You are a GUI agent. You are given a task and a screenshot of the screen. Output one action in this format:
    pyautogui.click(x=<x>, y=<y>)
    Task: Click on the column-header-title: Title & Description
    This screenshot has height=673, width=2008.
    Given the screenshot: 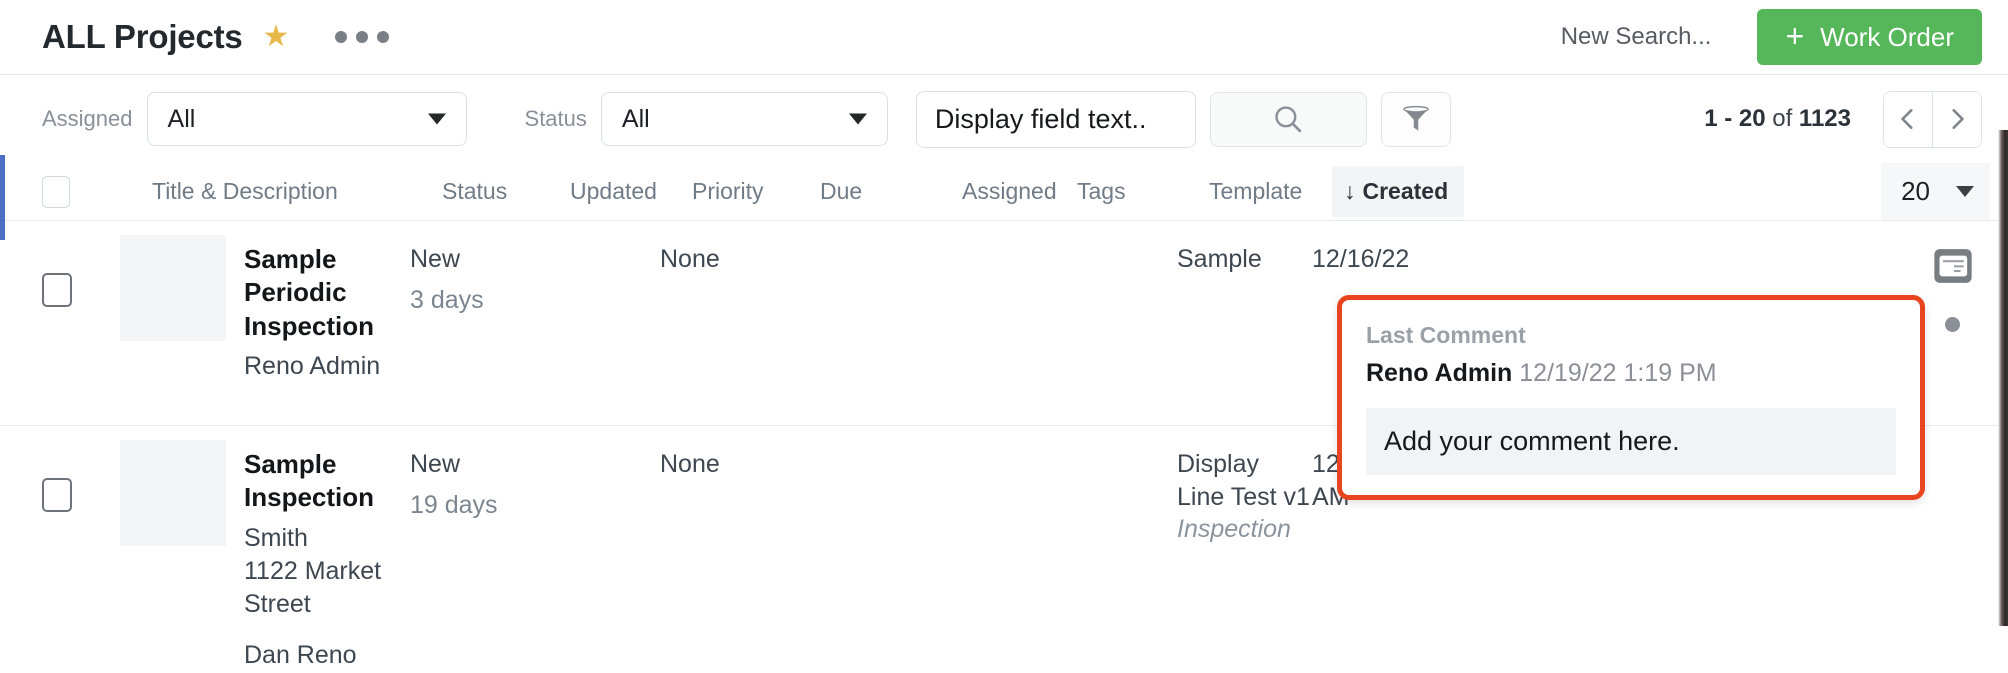 What is the action you would take?
    pyautogui.click(x=297, y=191)
    